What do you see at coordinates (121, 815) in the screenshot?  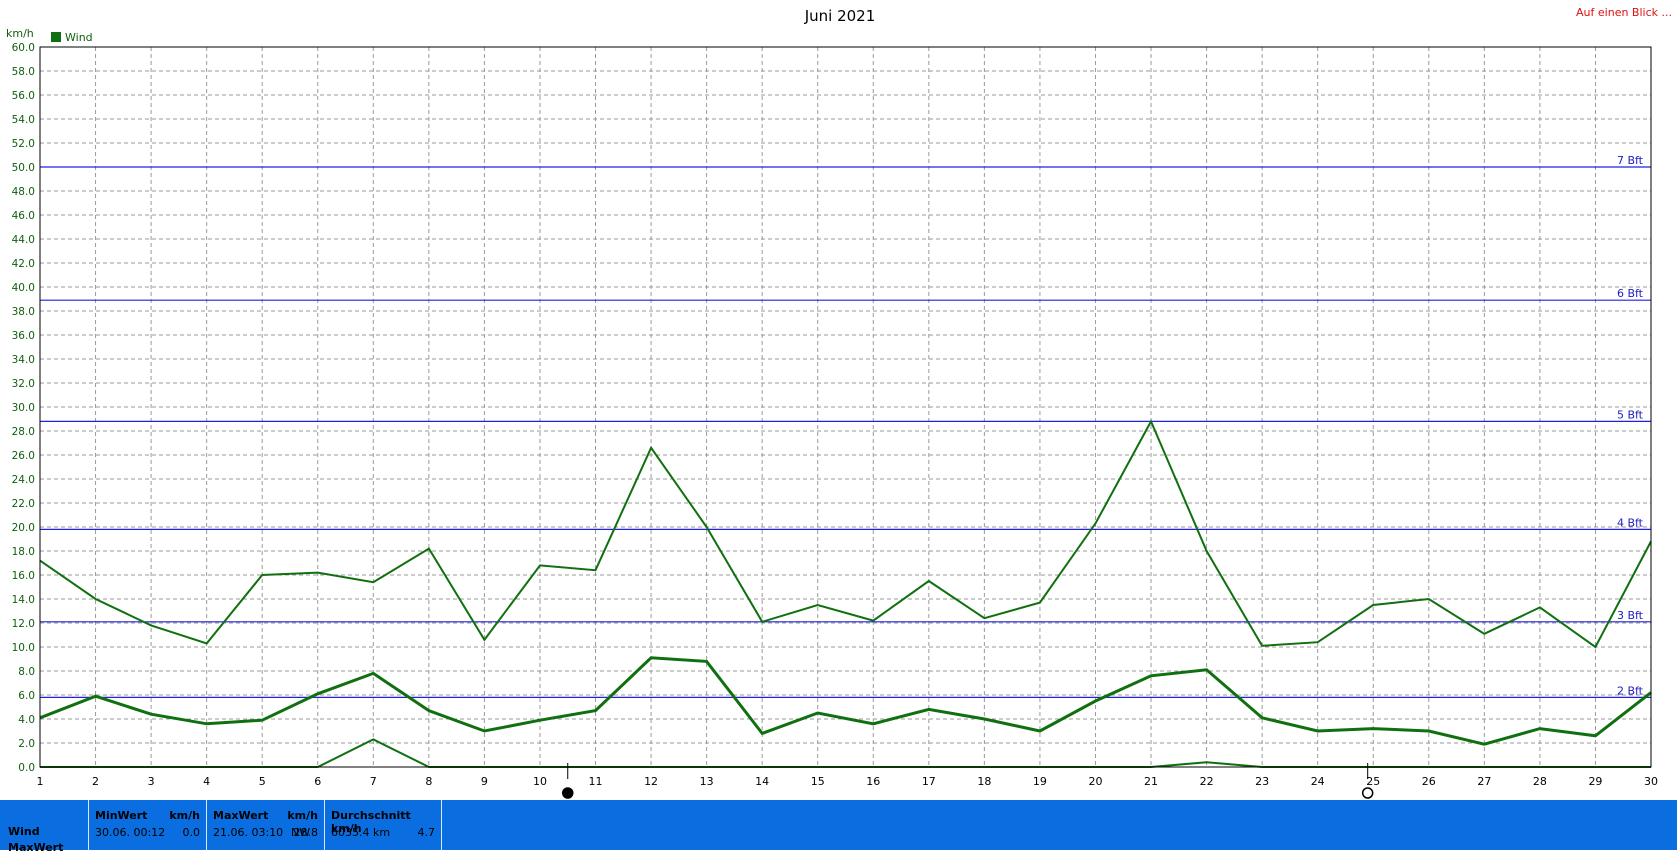 I see `stats-min-header: MinWert` at bounding box center [121, 815].